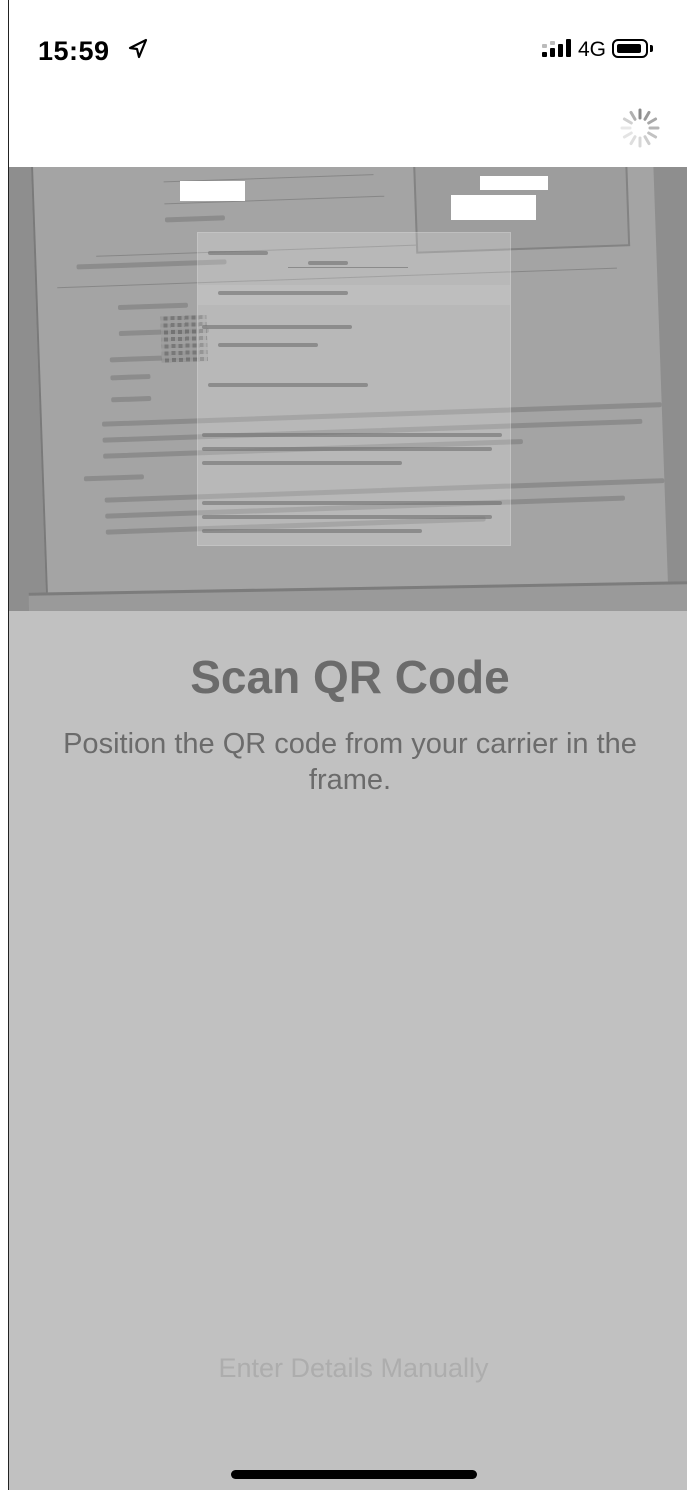 This screenshot has height=1490, width=689. What do you see at coordinates (348, 133) in the screenshot?
I see `navigation-bar` at bounding box center [348, 133].